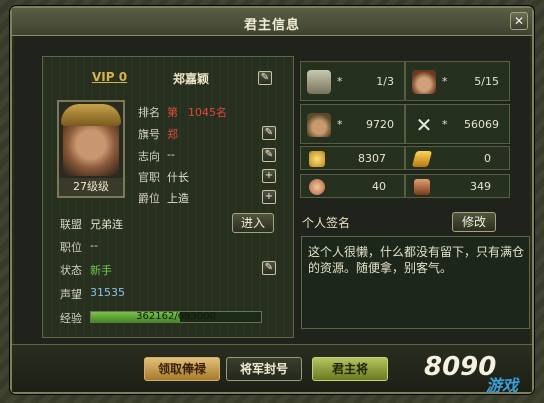 This screenshot has height=403, width=544. Describe the element at coordinates (71, 318) in the screenshot. I see `xp-label: 经验` at that location.